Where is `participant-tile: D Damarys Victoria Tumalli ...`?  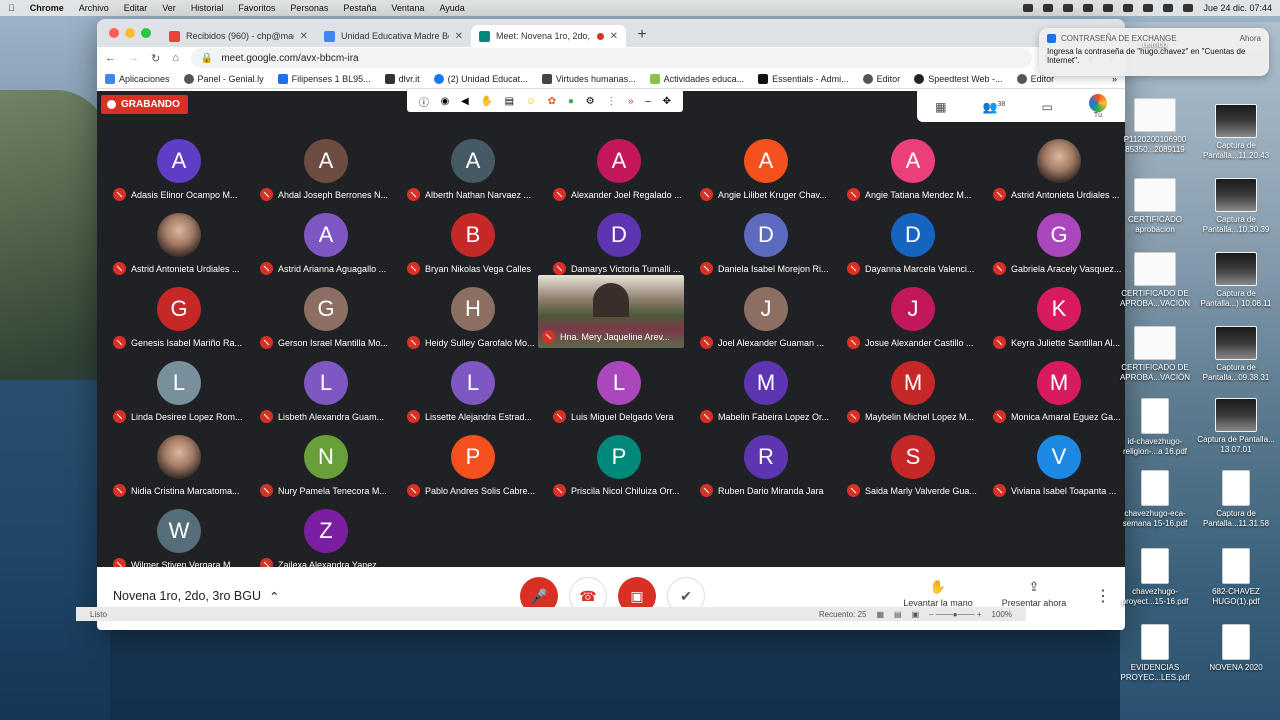 participant-tile: D Damarys Victoria Tumalli ... is located at coordinates (618, 240).